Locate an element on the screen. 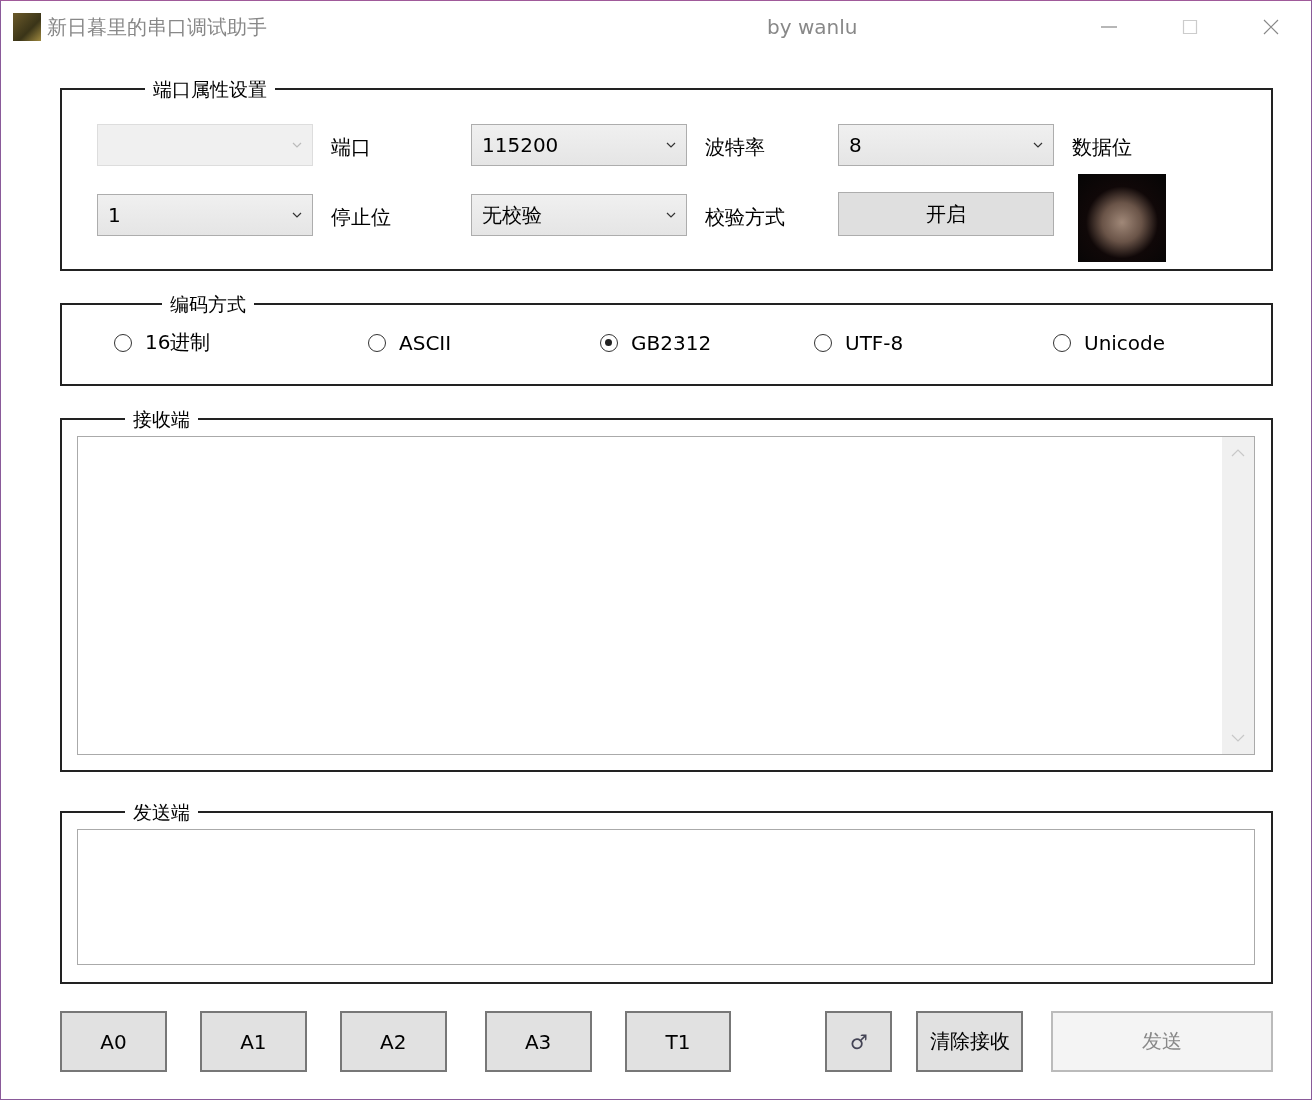  dropdown-value: 无校验 is located at coordinates (512, 215).